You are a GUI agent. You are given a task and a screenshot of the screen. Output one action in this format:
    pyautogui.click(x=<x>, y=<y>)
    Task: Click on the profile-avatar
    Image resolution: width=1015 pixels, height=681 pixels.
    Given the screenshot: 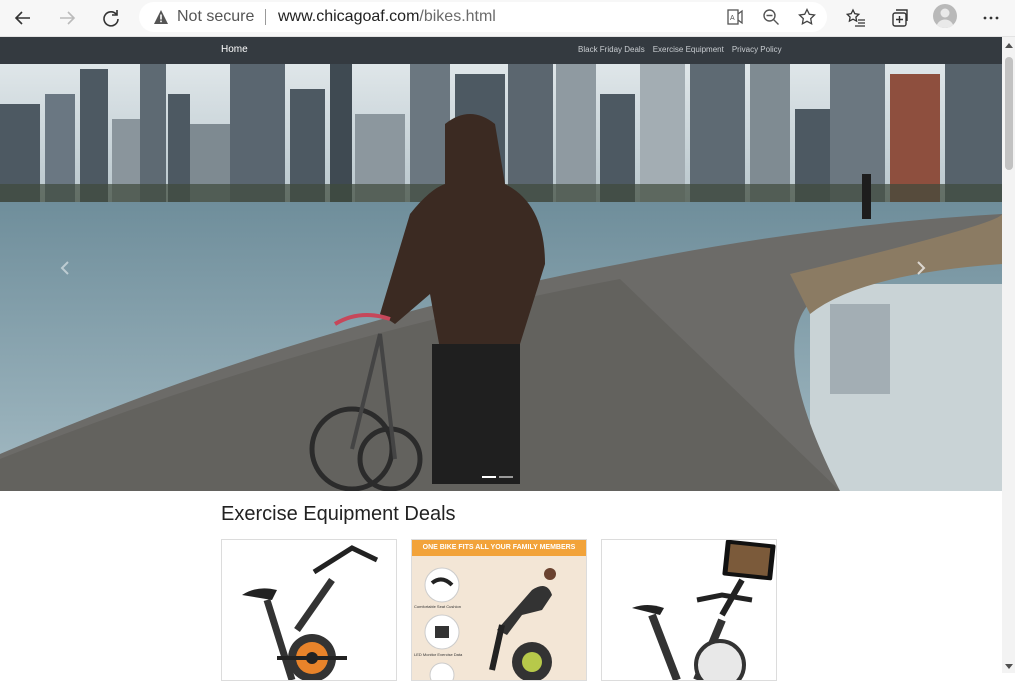 What is the action you would take?
    pyautogui.click(x=945, y=16)
    